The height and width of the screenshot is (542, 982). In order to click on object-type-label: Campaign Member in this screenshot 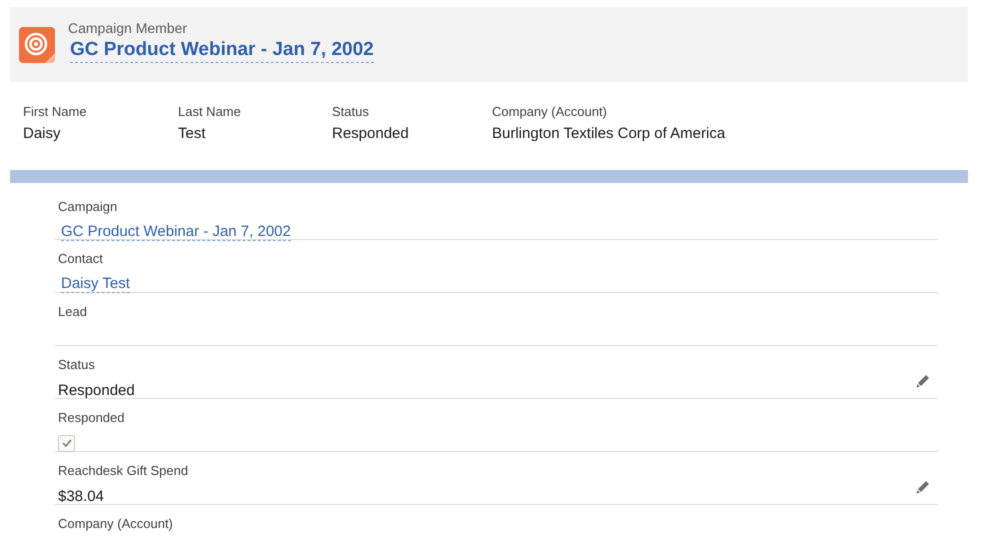, I will do `click(128, 28)`.